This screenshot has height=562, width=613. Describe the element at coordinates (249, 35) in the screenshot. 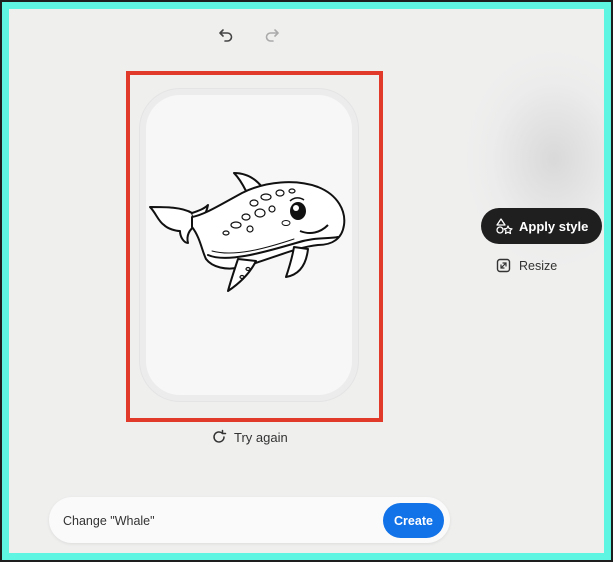

I see `history-toolbar` at that location.